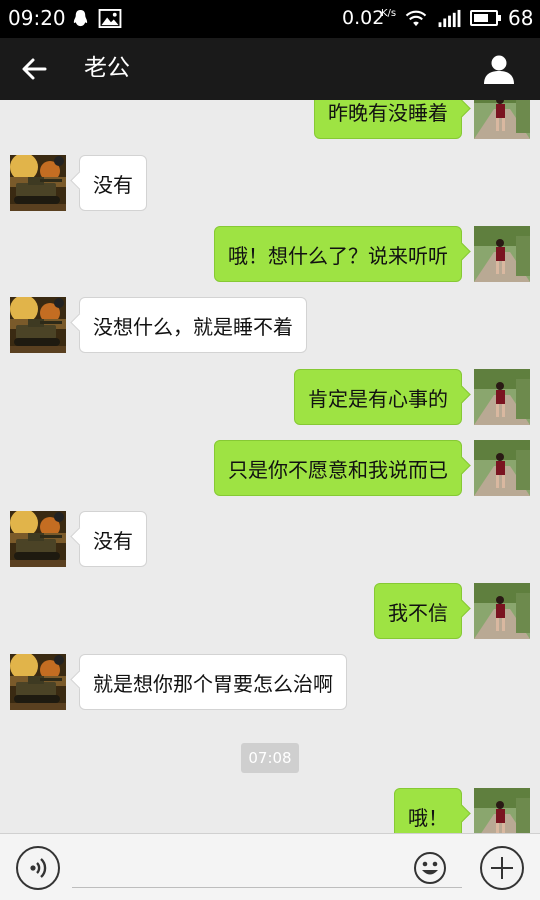  I want to click on emoji-icon, so click(430, 868).